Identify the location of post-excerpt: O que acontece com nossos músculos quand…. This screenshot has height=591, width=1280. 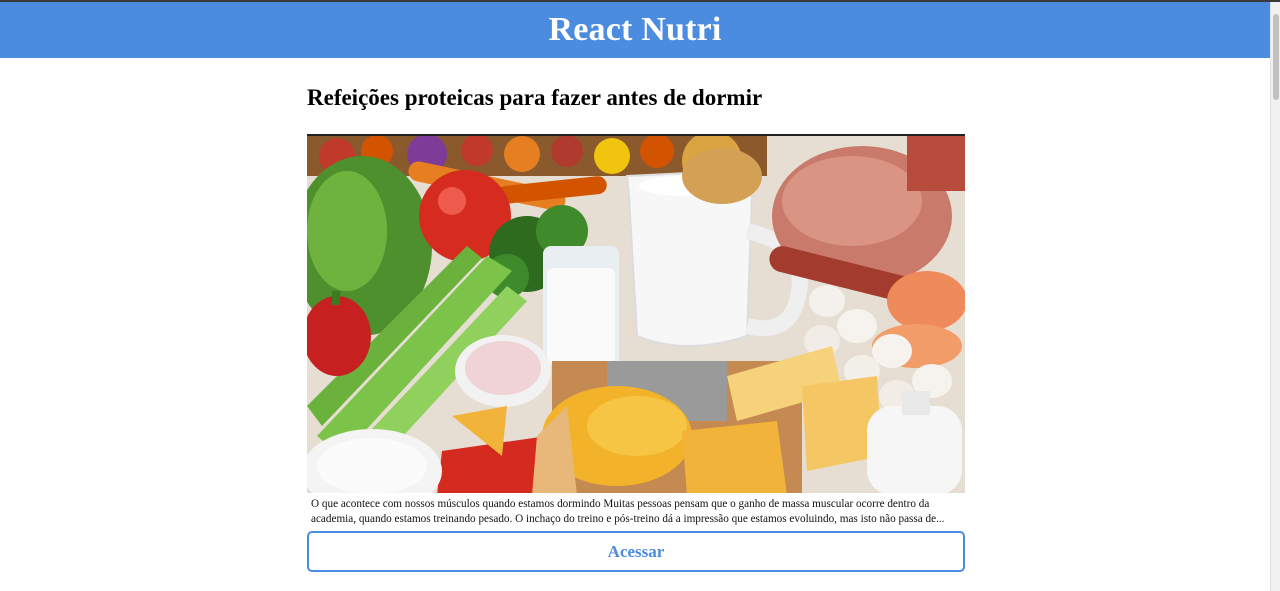
(628, 511).